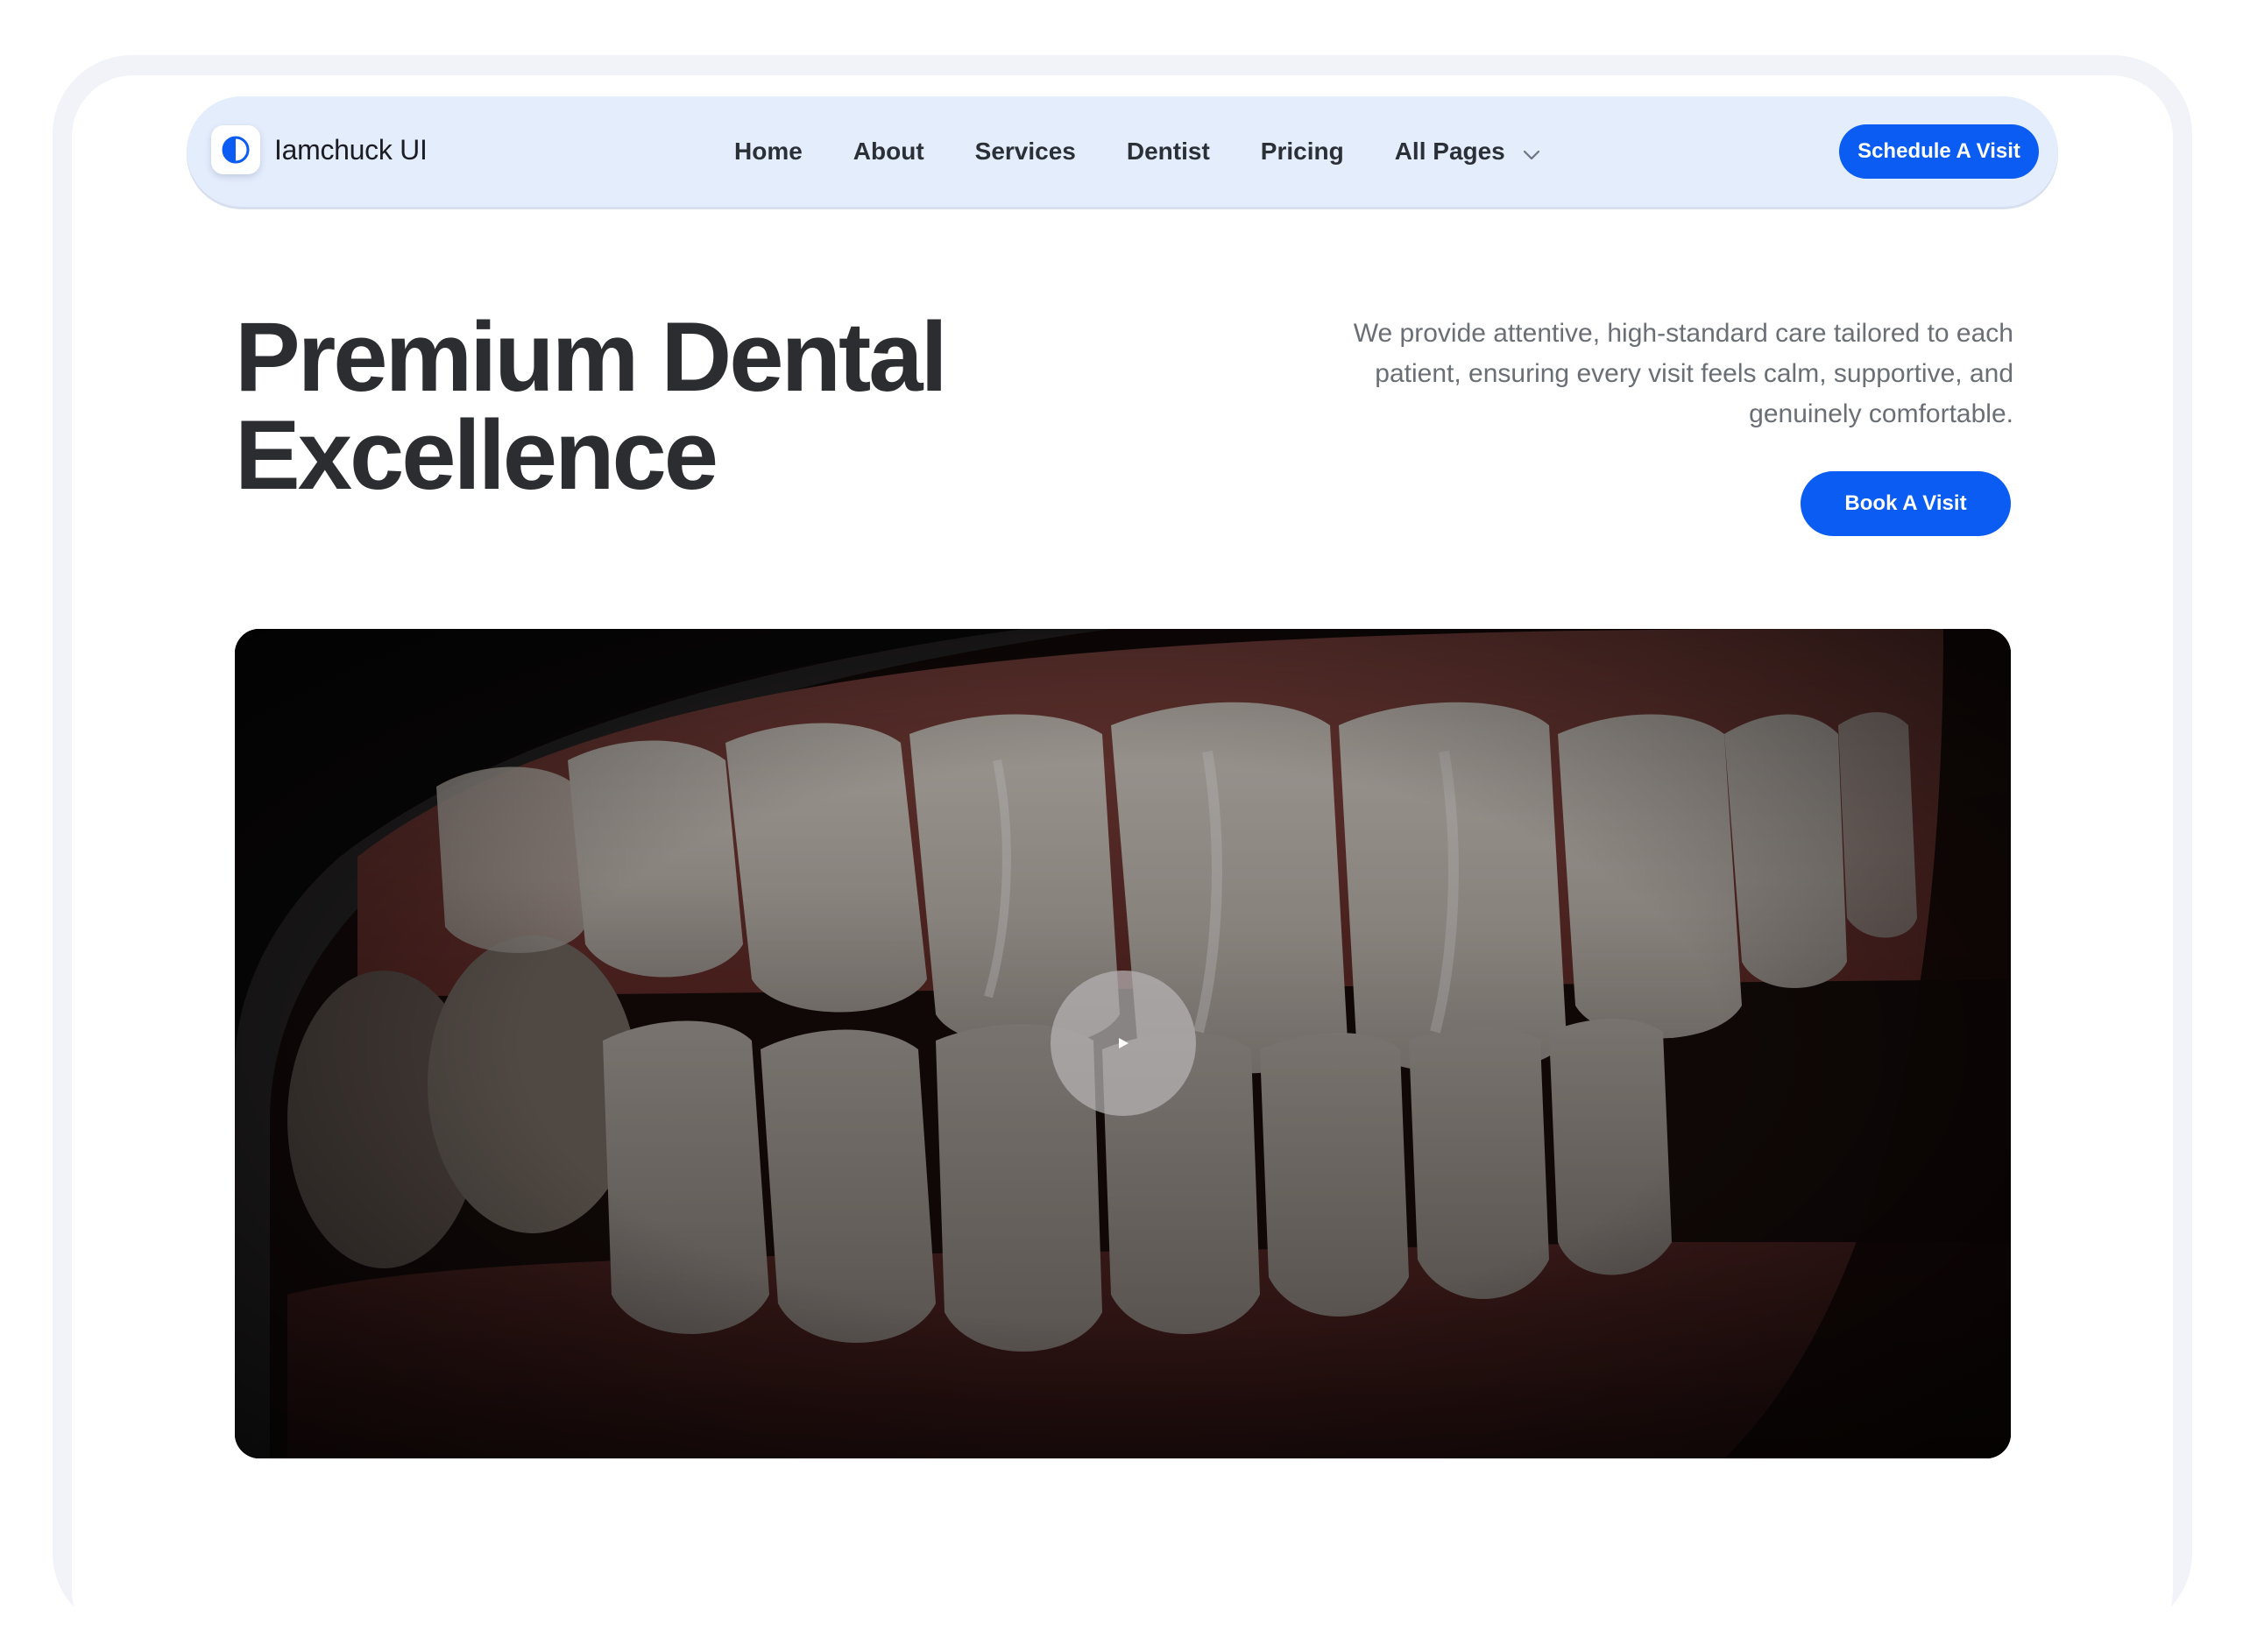  What do you see at coordinates (236, 149) in the screenshot?
I see `logo-mark-icon` at bounding box center [236, 149].